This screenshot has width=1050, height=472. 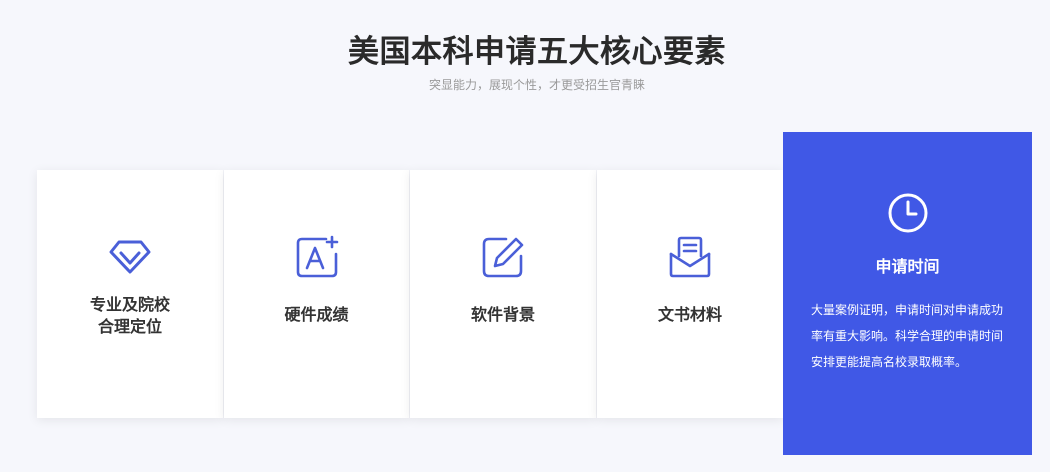 What do you see at coordinates (130, 257) in the screenshot?
I see `diamond-icon` at bounding box center [130, 257].